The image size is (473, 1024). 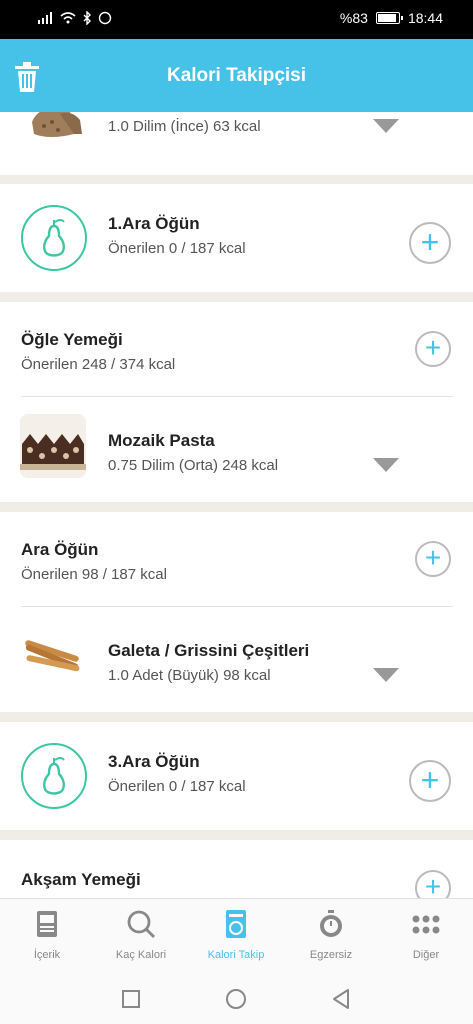 I want to click on food-name: Galeta / Grissini Çeşitleri, so click(x=209, y=650).